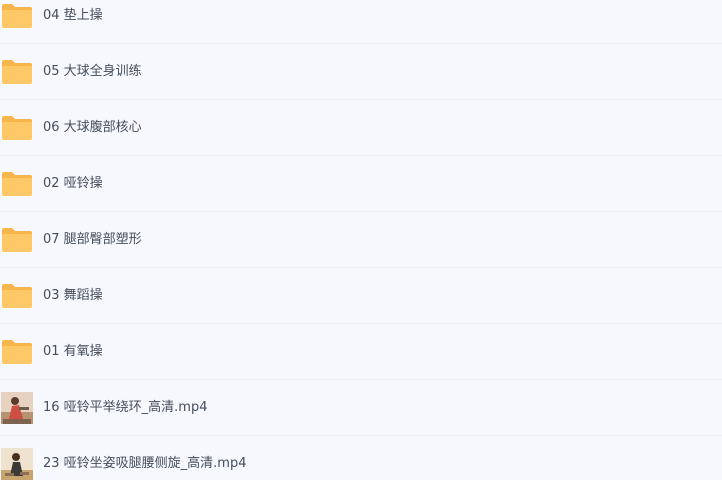 The width and height of the screenshot is (722, 480). Describe the element at coordinates (361, 72) in the screenshot. I see `list-item: 05 大球全身训练` at that location.